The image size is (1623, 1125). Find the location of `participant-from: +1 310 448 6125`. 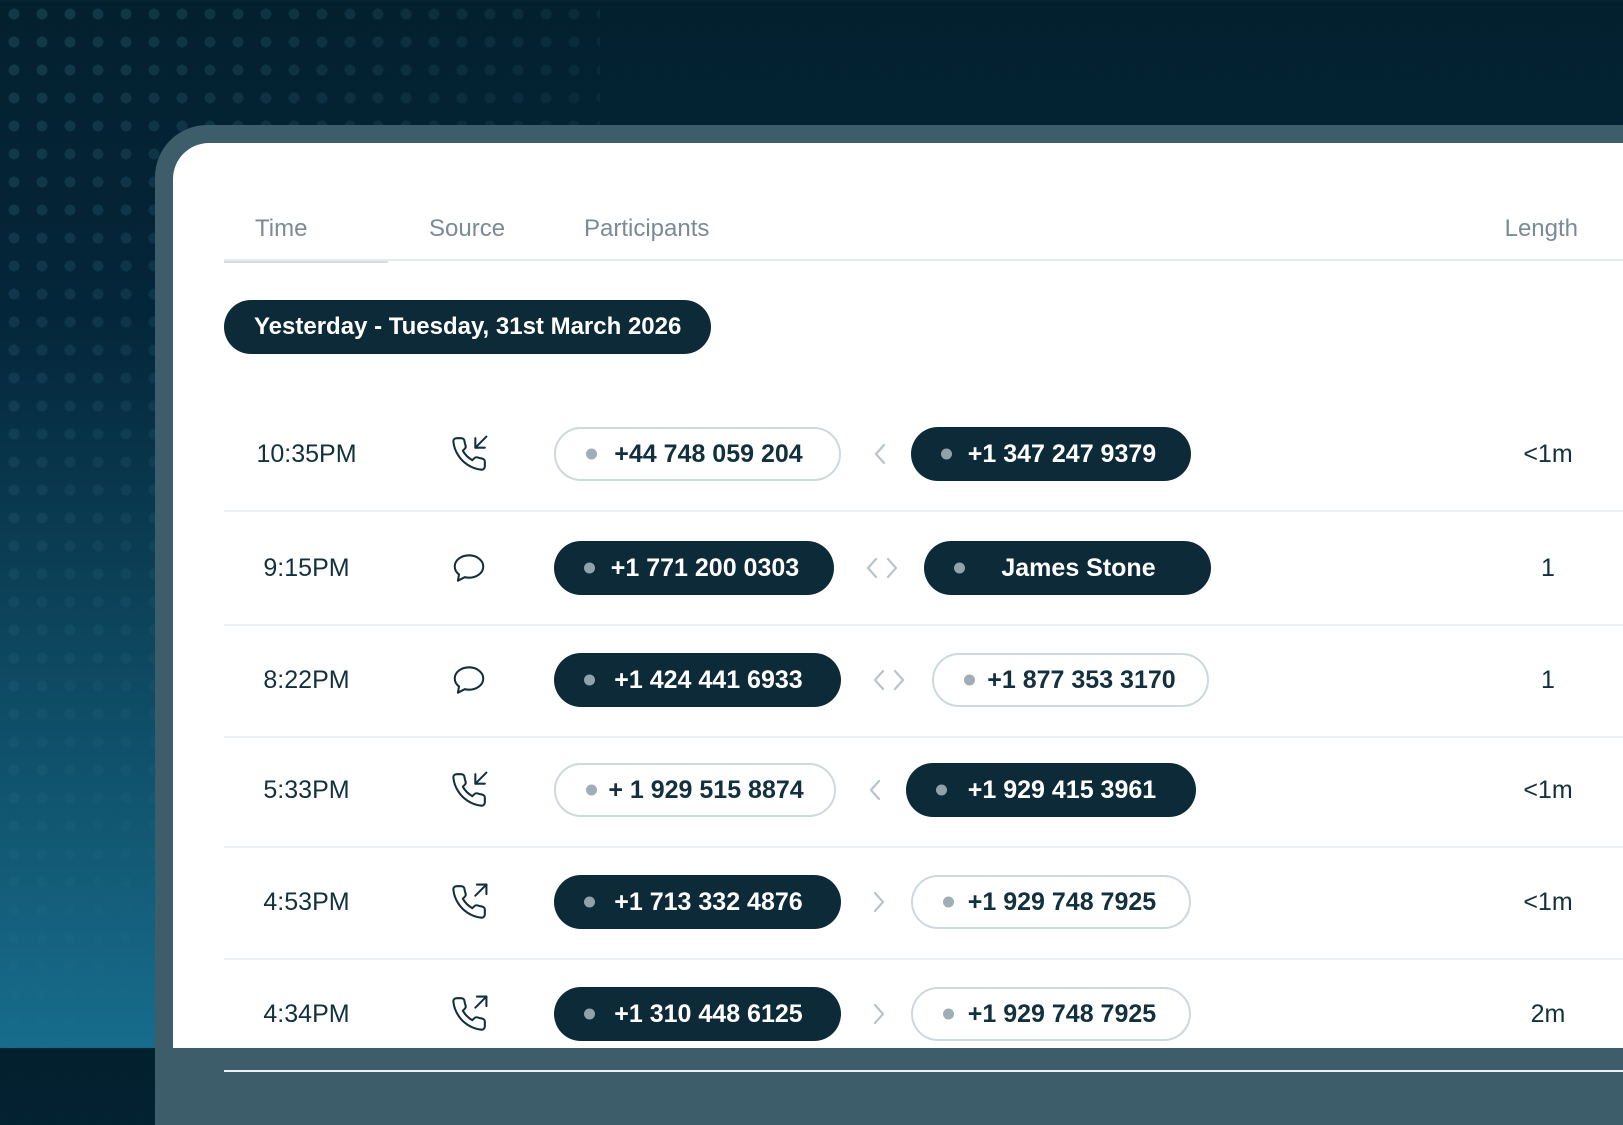

participant-from: +1 310 448 6125 is located at coordinates (697, 1014).